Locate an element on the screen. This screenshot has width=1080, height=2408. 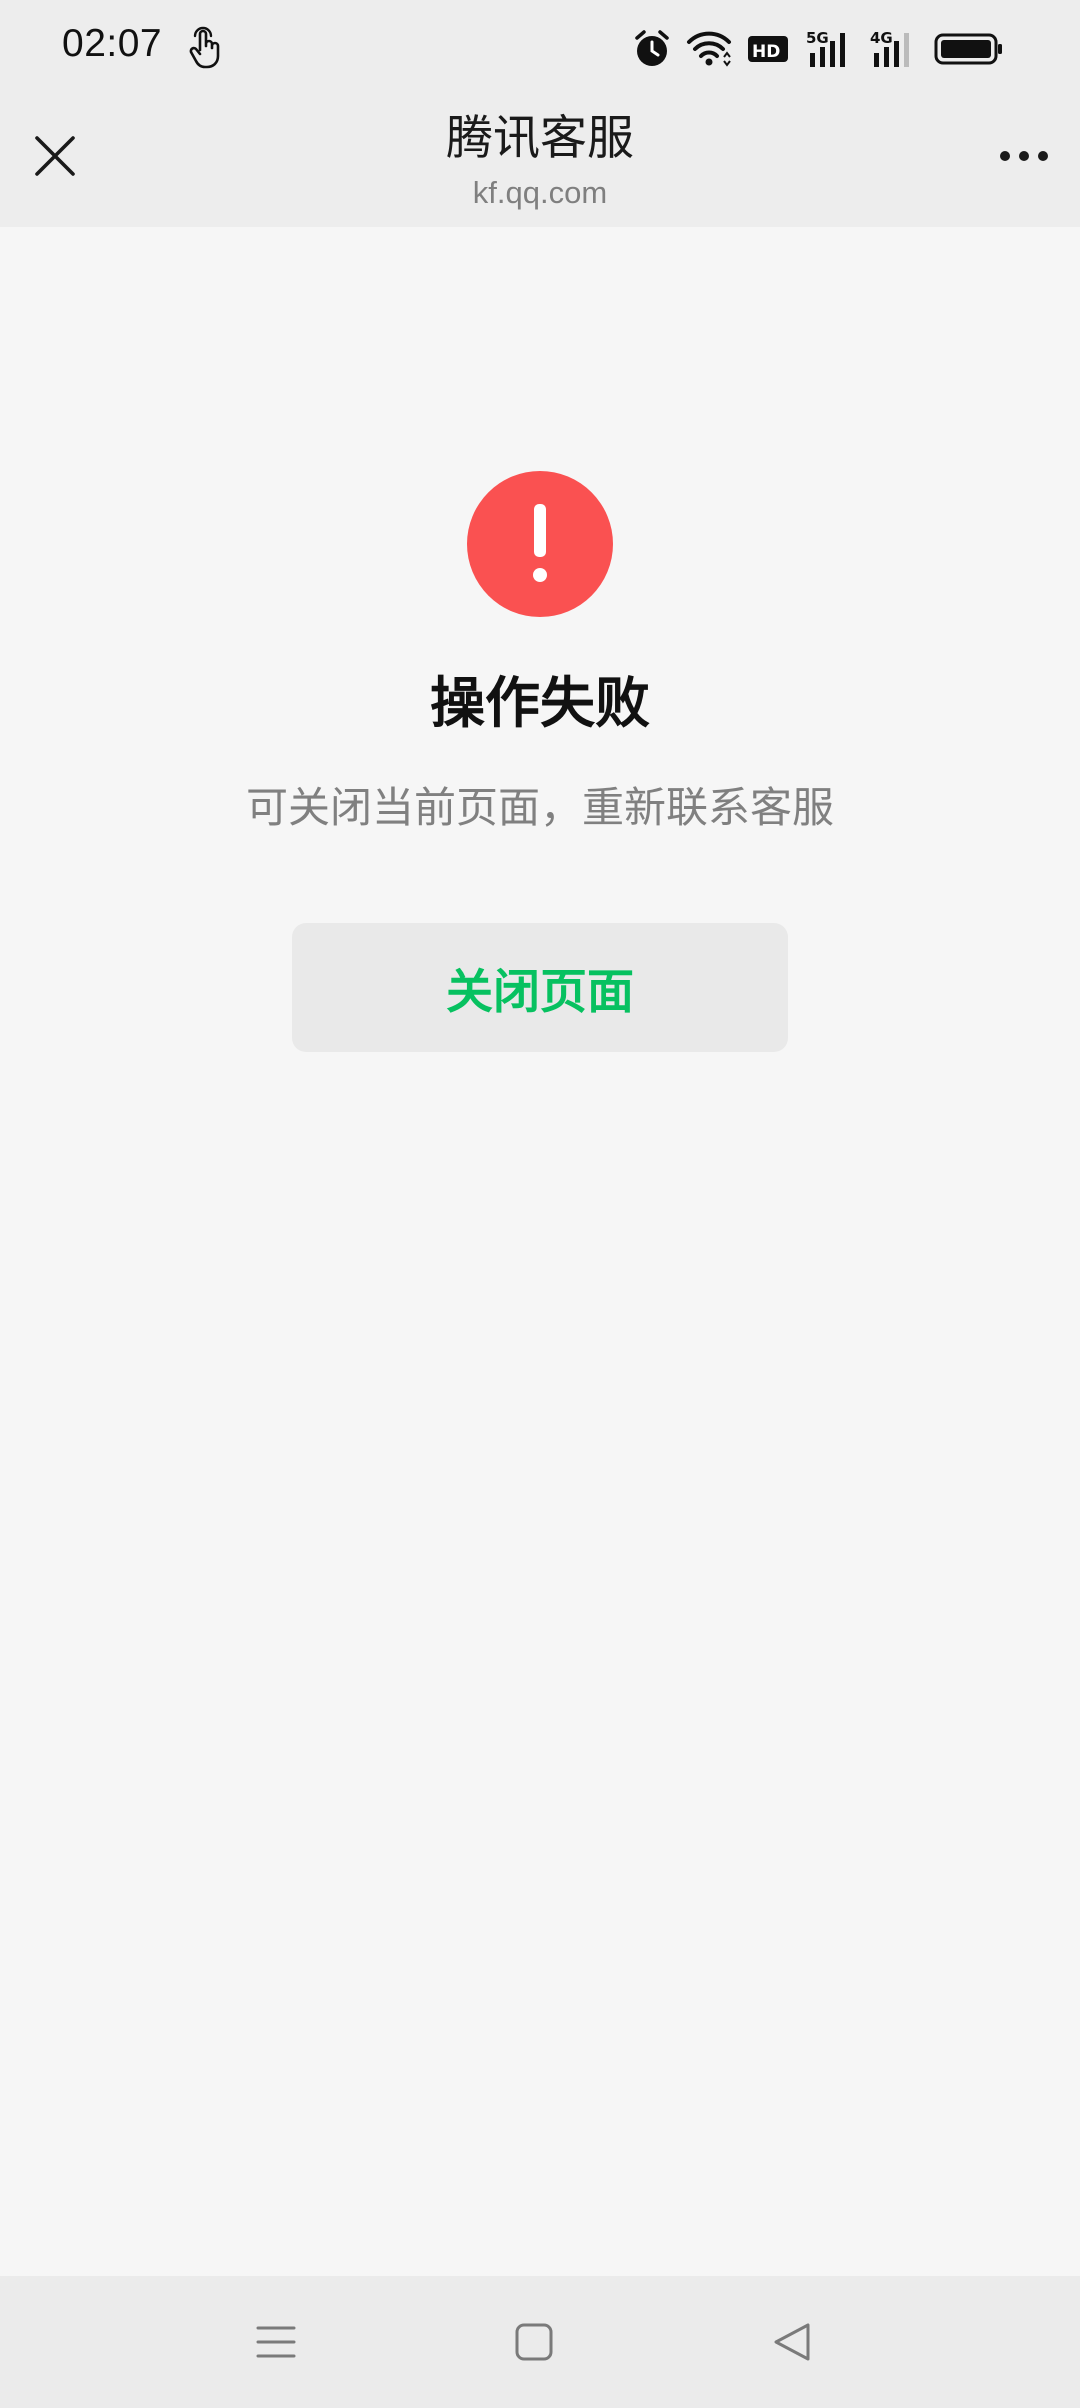
status-icons: HD 5G 4G is located at coordinates (819, 49).